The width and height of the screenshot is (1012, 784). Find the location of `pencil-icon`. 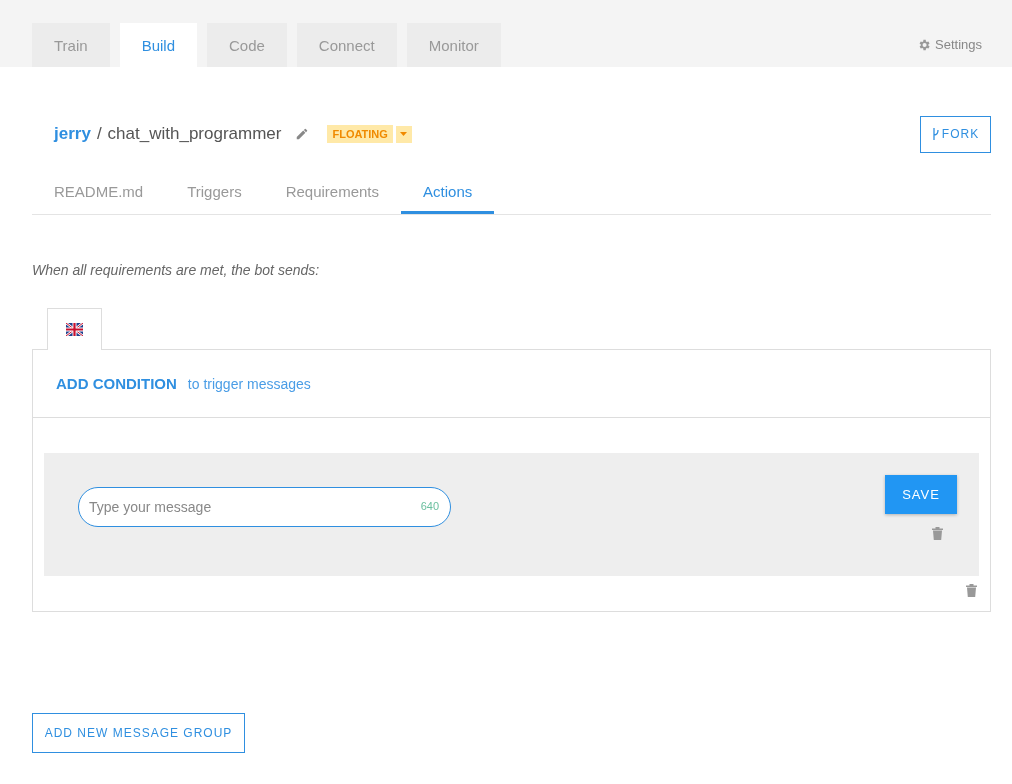

pencil-icon is located at coordinates (302, 134).